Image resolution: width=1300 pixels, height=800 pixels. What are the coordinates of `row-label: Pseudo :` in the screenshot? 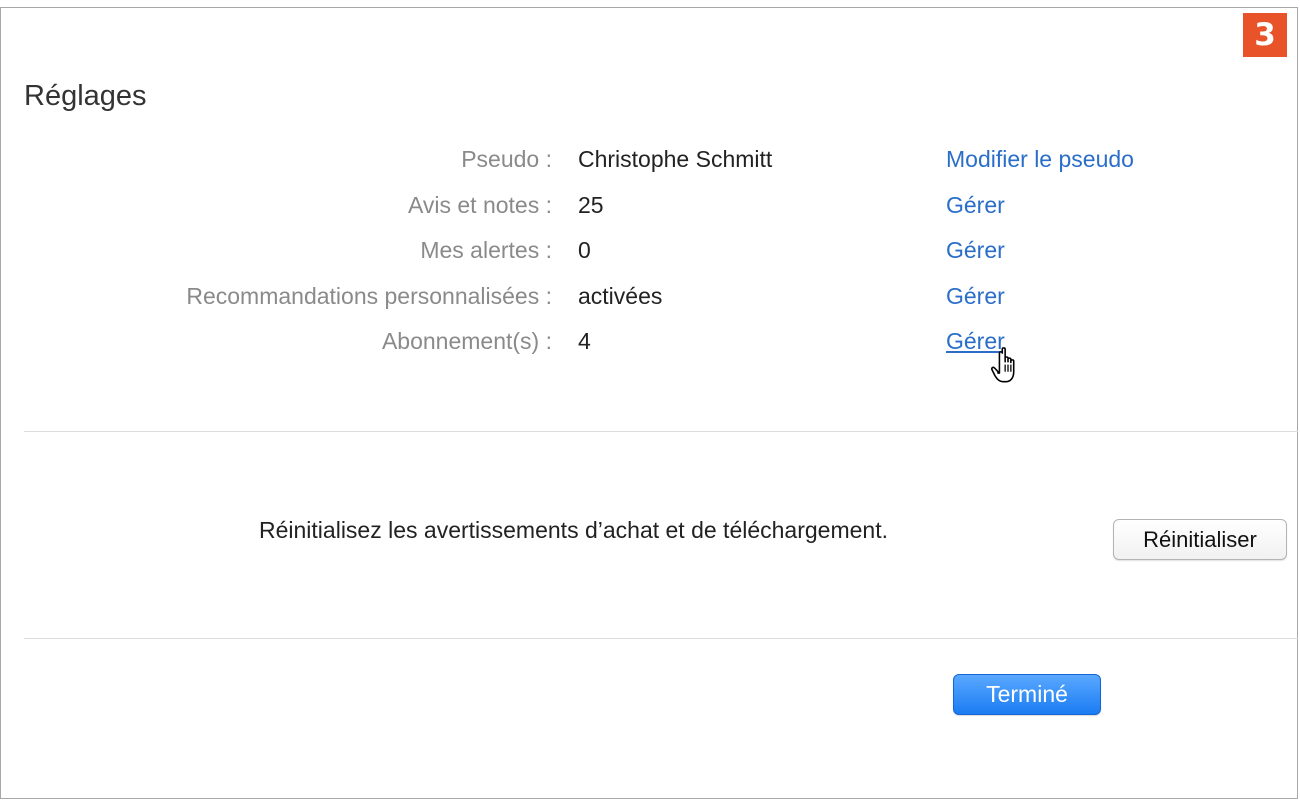 It's located at (506, 159).